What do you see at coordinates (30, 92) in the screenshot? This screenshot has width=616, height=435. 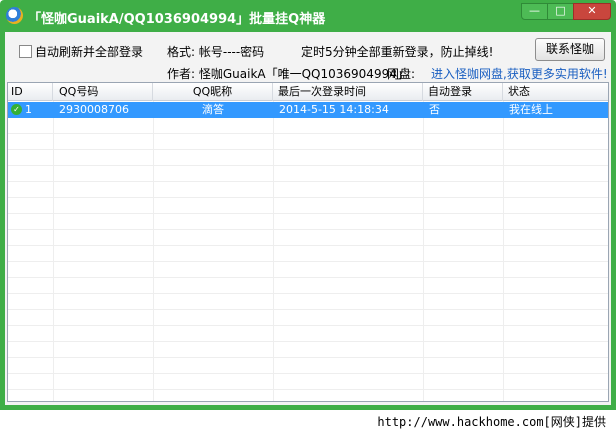 I see `column-header-id: ID` at bounding box center [30, 92].